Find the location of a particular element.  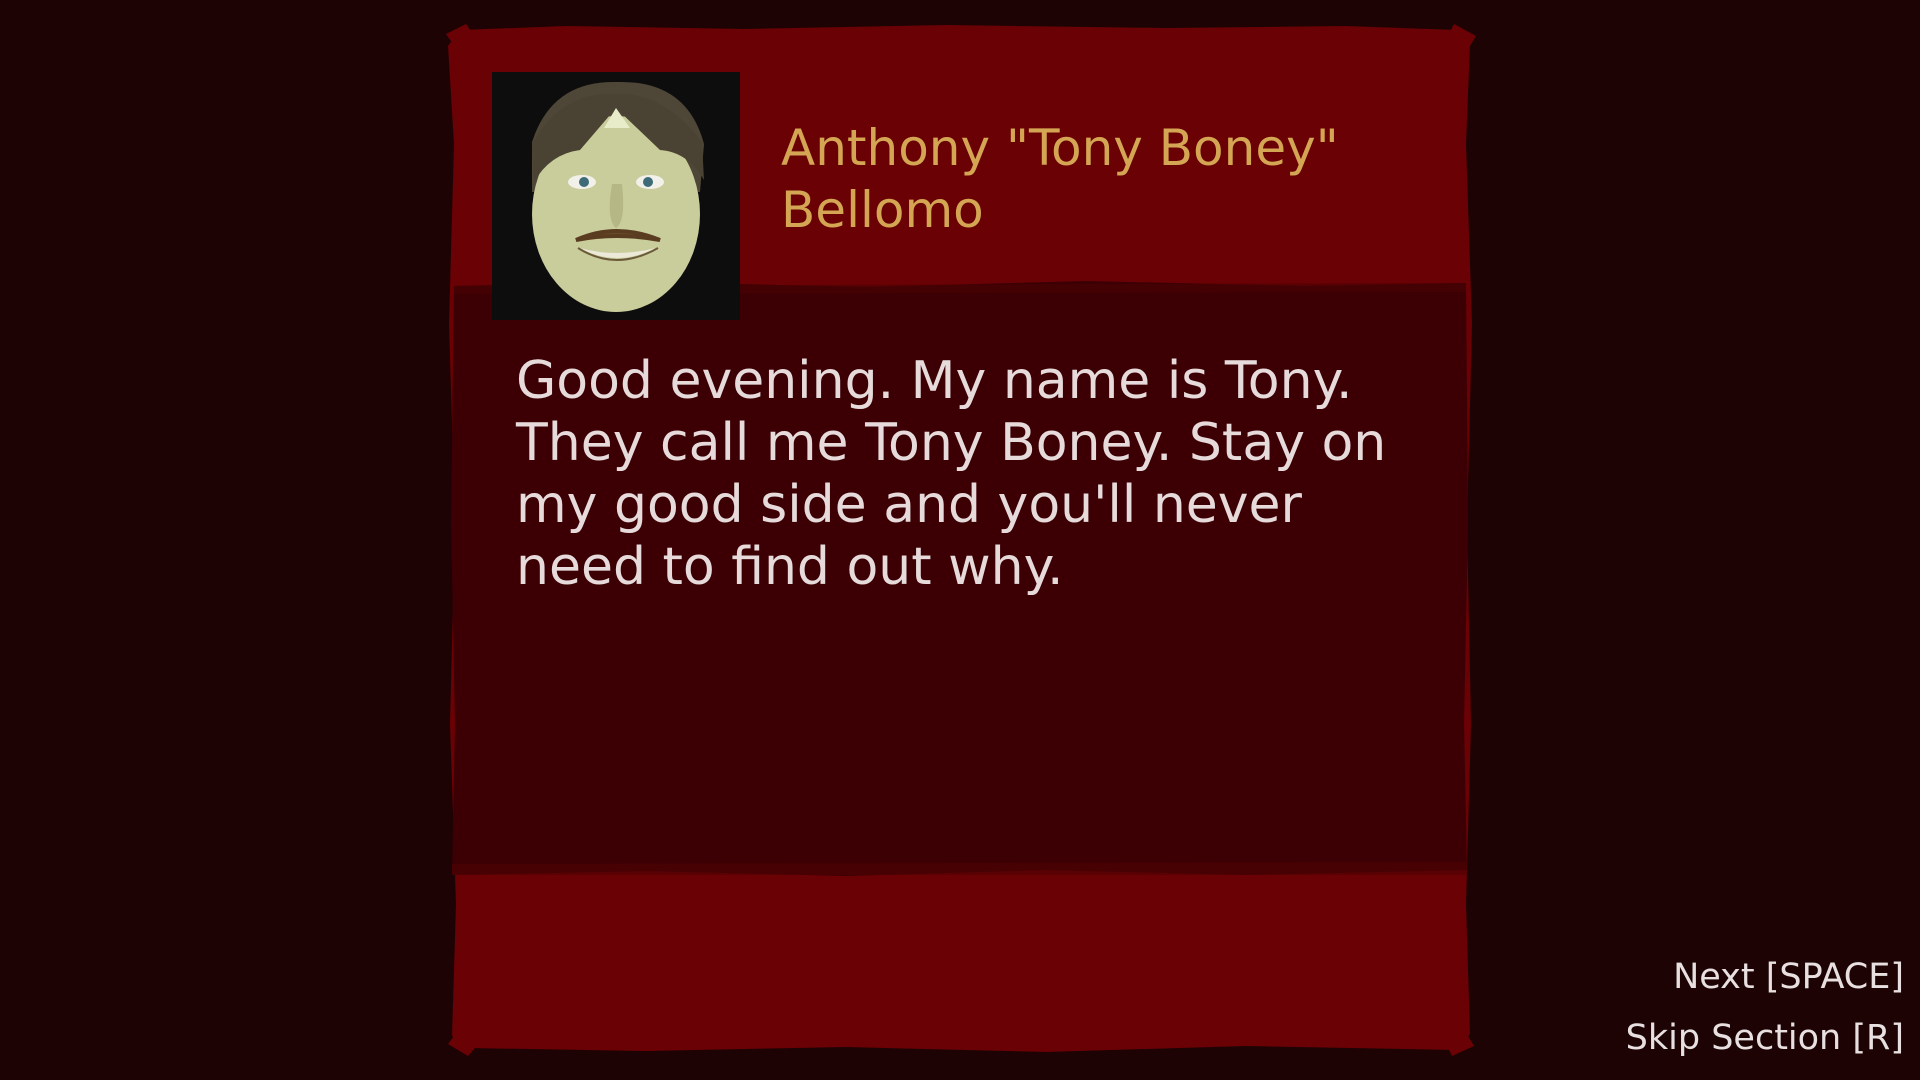

skip-section-button: Skip Section [R] is located at coordinates (1765, 1038).